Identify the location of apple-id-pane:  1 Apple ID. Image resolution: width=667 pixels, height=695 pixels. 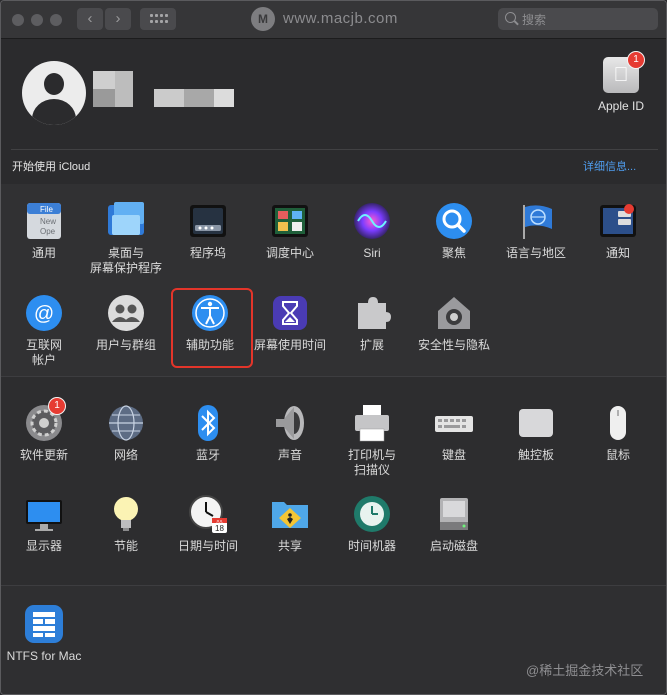
(621, 82).